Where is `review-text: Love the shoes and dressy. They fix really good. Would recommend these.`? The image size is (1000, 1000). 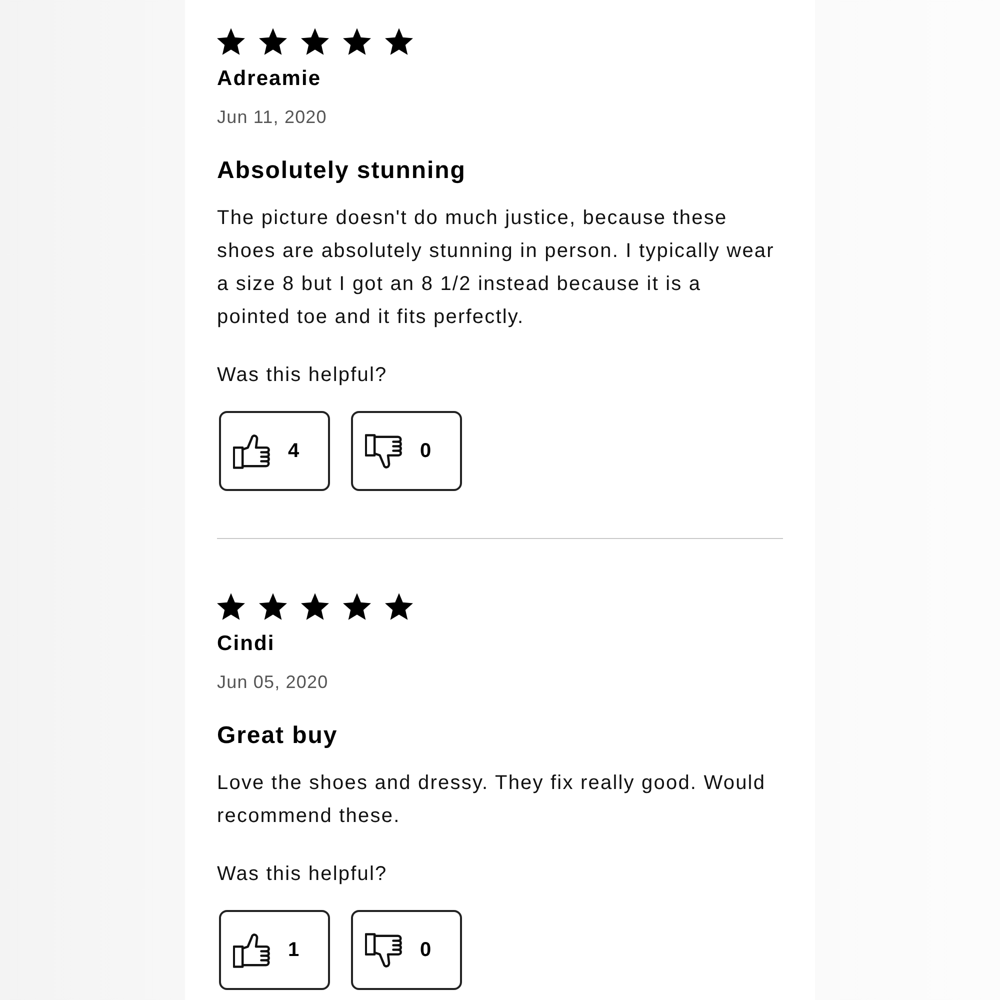 review-text: Love the shoes and dressy. They fix really good. Would recommend these. is located at coordinates (492, 800).